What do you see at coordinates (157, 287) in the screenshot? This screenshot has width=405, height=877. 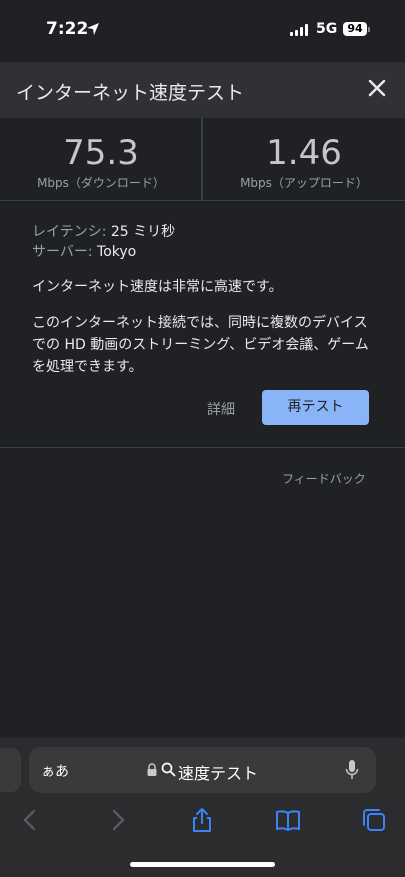 I see `result-summary: インターネット速度は非常に高速です。` at bounding box center [157, 287].